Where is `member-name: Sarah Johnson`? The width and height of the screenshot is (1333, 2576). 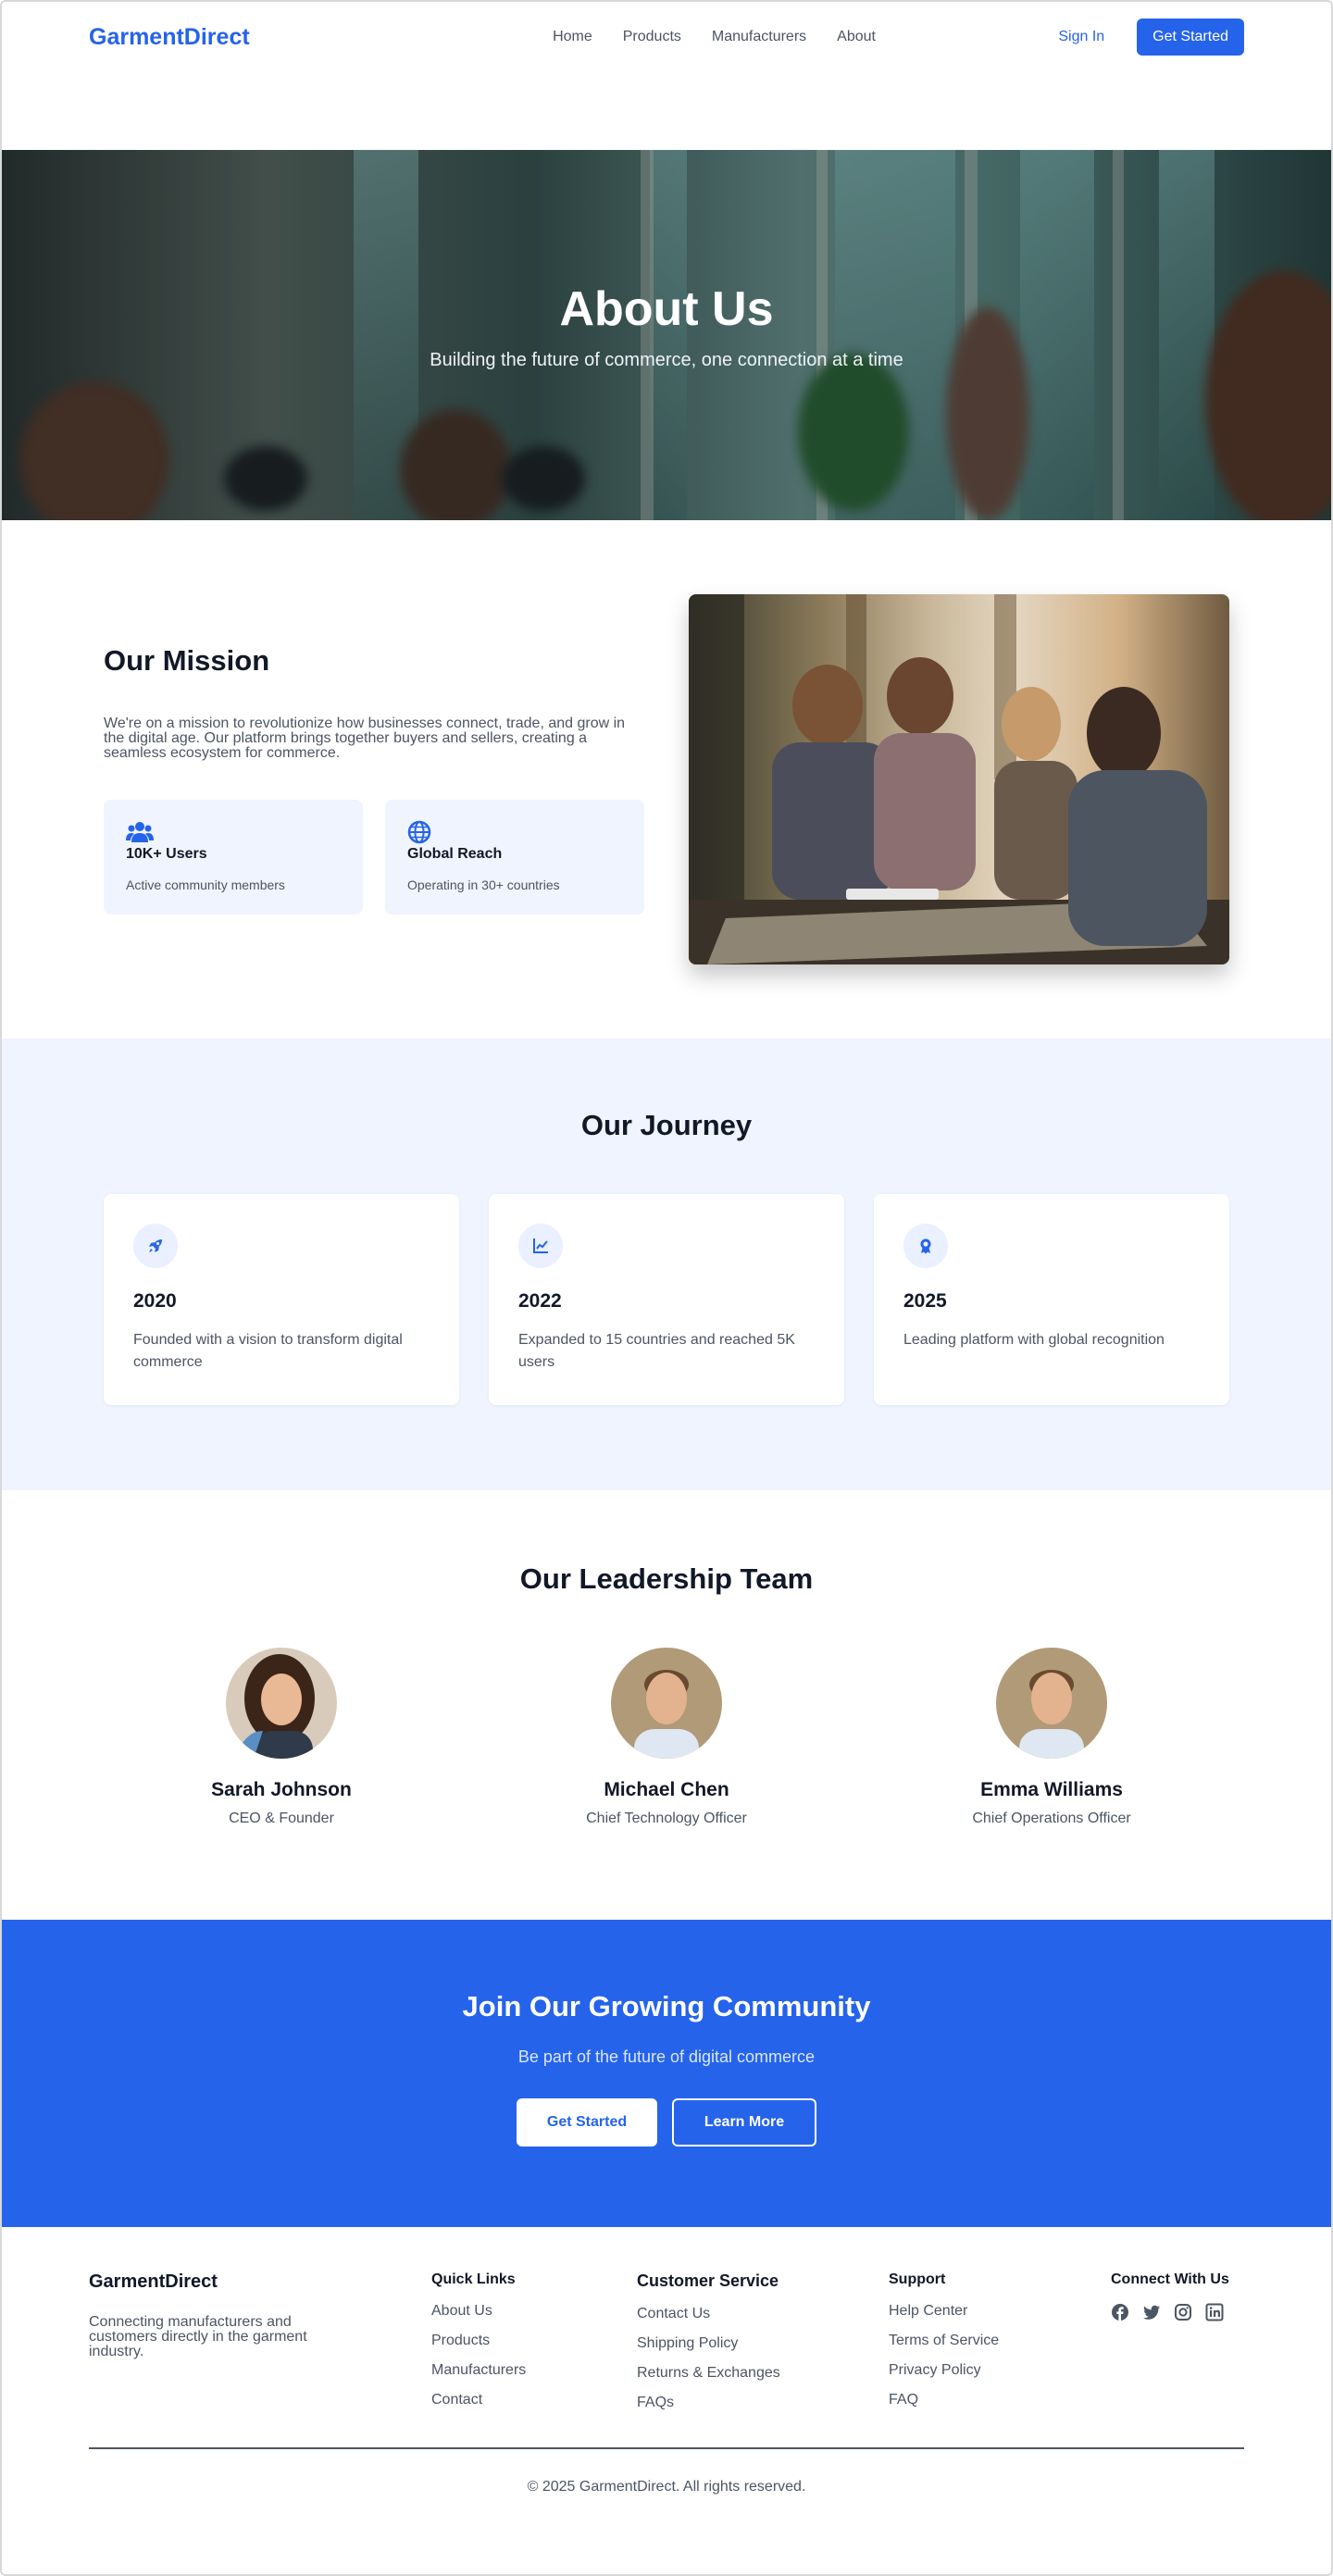 member-name: Sarah Johnson is located at coordinates (282, 1789).